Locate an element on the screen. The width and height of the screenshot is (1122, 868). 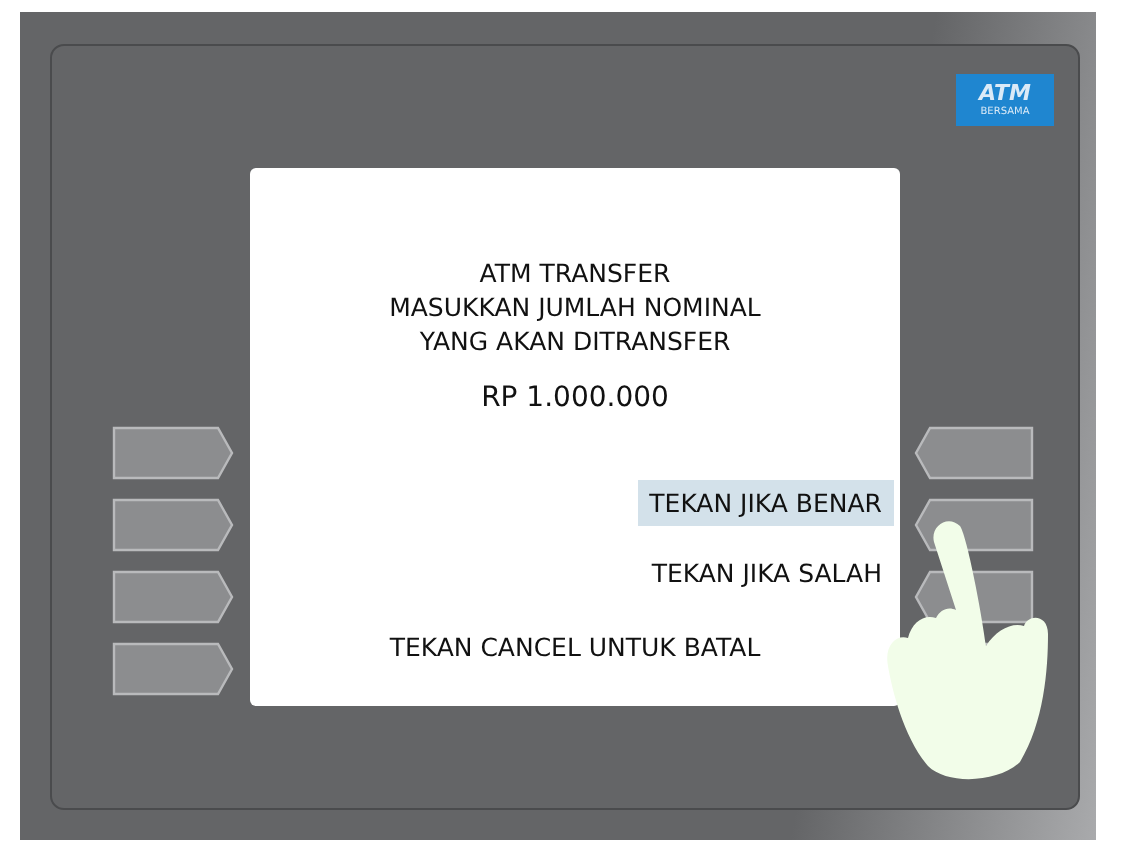
screen-option: TEKAN JIKA BENAR is located at coordinates (765, 503).